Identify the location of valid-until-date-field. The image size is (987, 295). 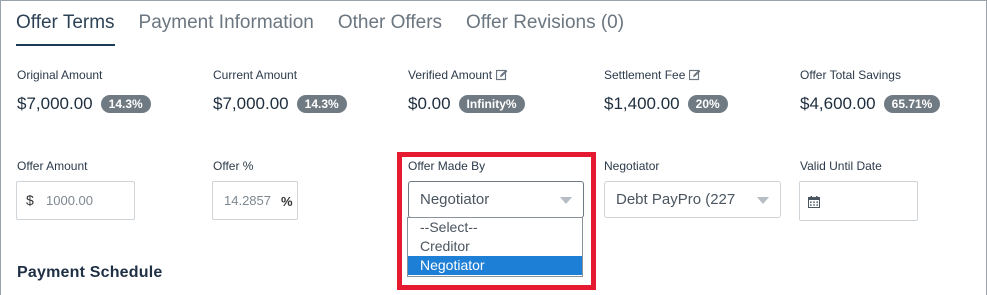
(858, 201).